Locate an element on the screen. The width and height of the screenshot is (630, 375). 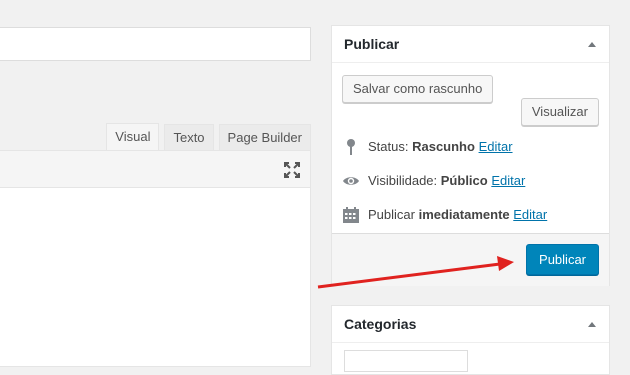
visibility-row: Visibilidade: Público Editar is located at coordinates (472, 181).